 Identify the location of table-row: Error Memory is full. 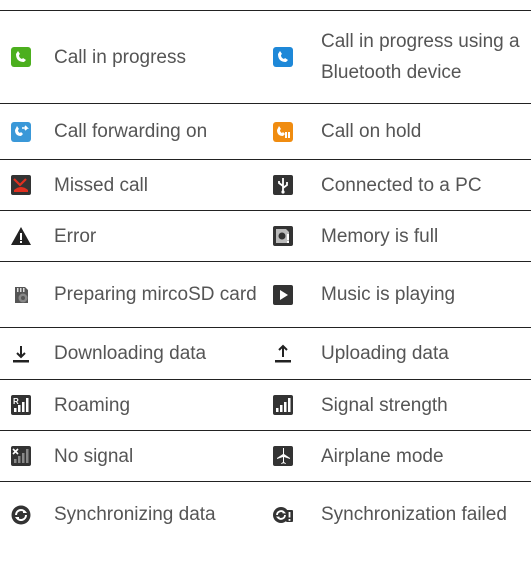
(265, 235).